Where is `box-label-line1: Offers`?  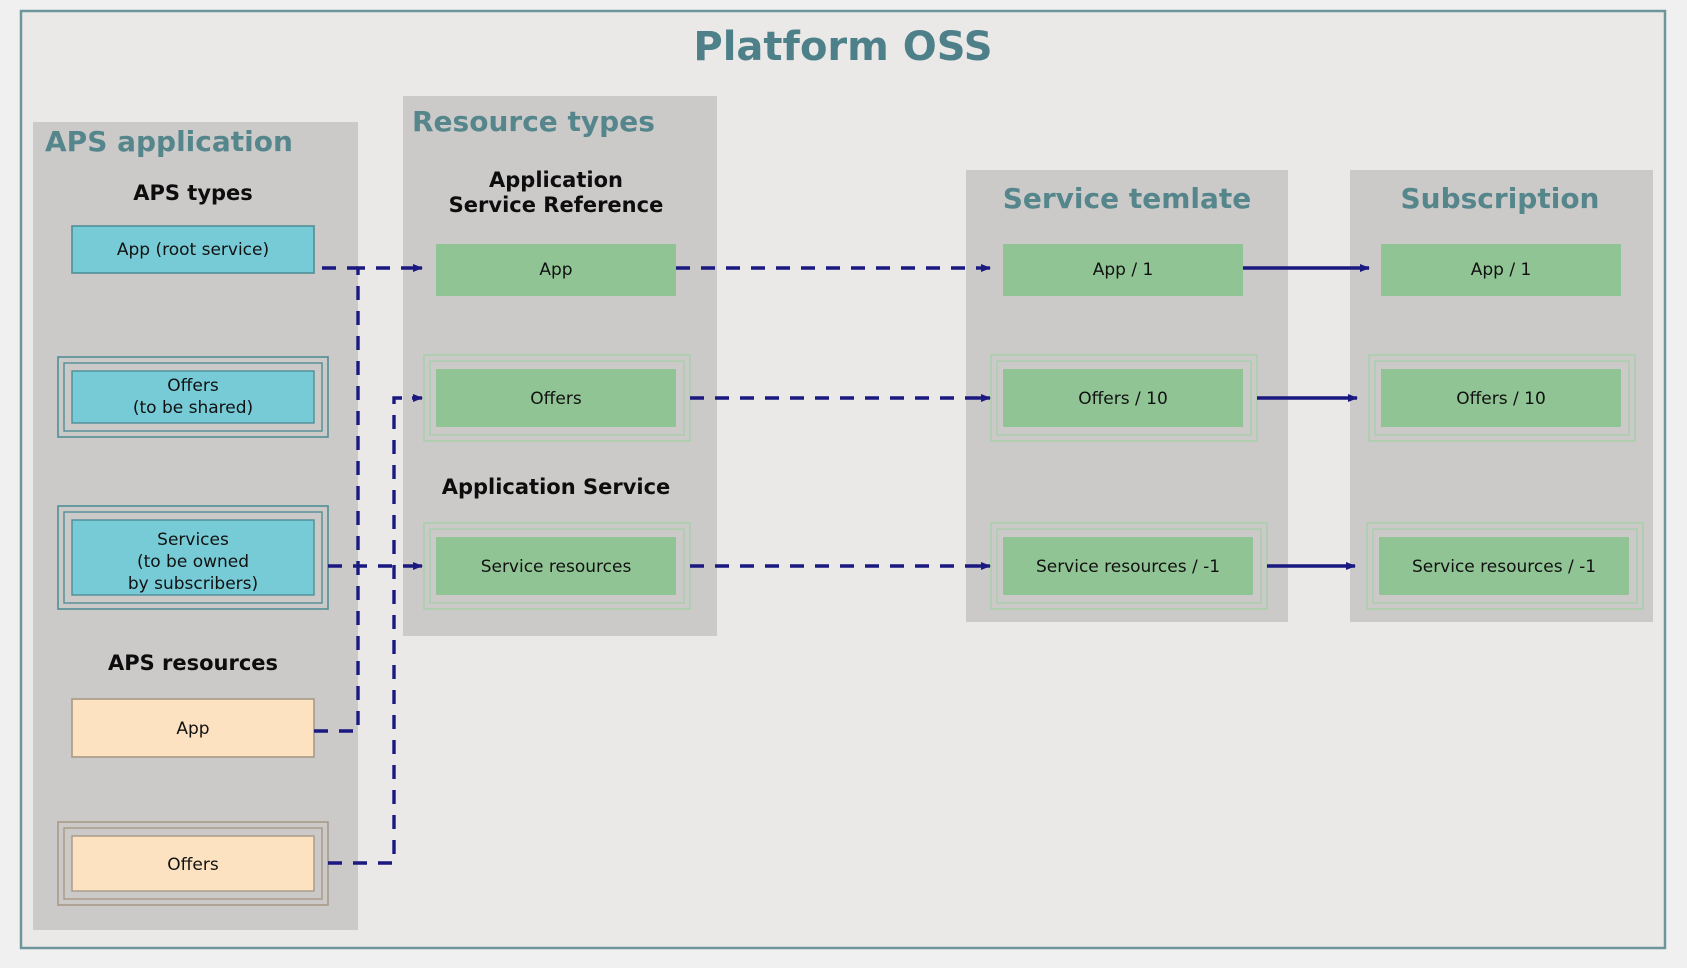 box-label-line1: Offers is located at coordinates (193, 386).